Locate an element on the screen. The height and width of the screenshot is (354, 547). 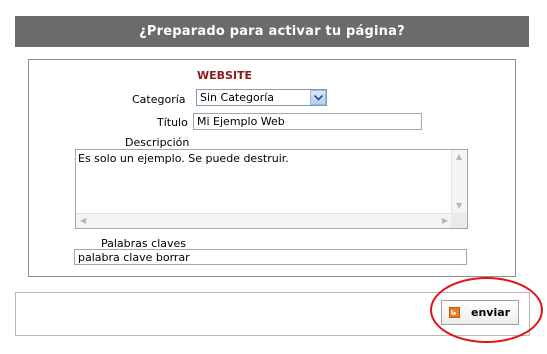
chevron-down-icon is located at coordinates (318, 97).